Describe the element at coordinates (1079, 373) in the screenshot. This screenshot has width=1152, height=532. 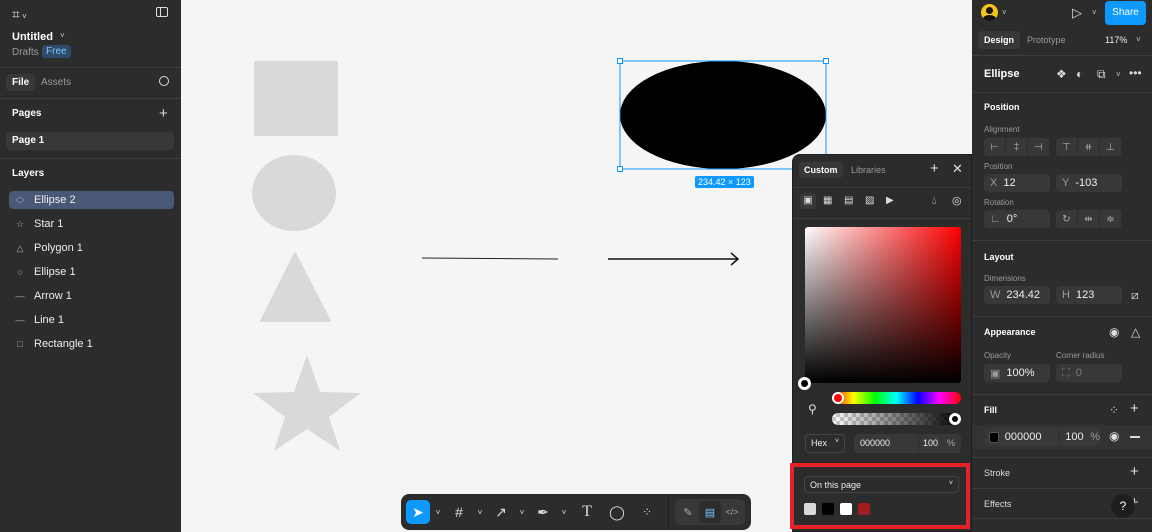
I see `radius-value: 0` at that location.